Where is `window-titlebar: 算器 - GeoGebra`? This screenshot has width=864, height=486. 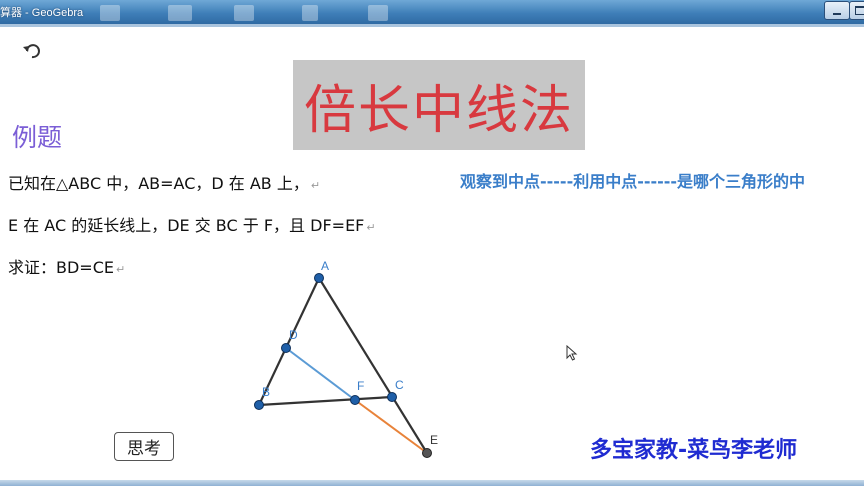
window-titlebar: 算器 - GeoGebra is located at coordinates (432, 12).